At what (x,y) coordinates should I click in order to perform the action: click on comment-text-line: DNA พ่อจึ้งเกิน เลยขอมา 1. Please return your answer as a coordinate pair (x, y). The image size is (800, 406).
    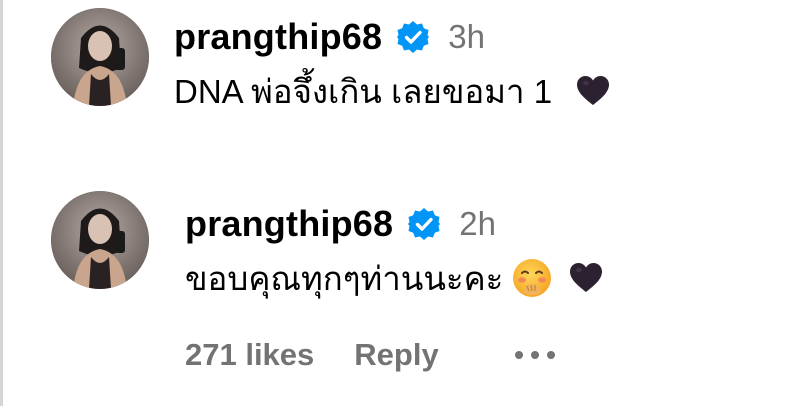
    Looking at the image, I should click on (392, 91).